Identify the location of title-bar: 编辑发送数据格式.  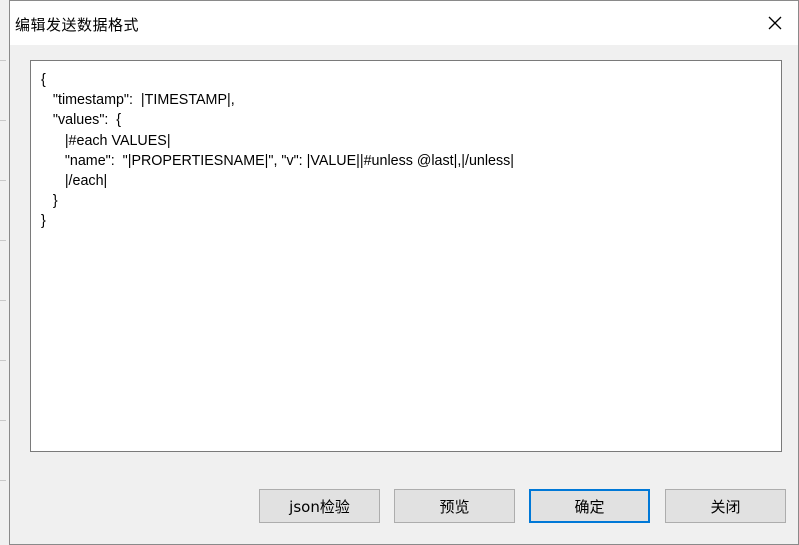
(404, 23).